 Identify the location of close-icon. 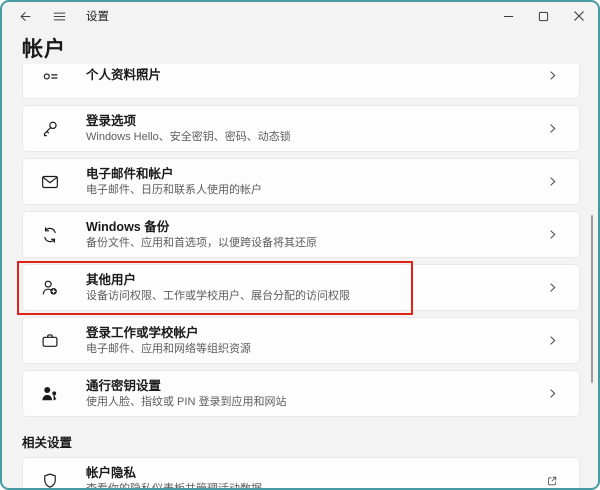
(579, 16).